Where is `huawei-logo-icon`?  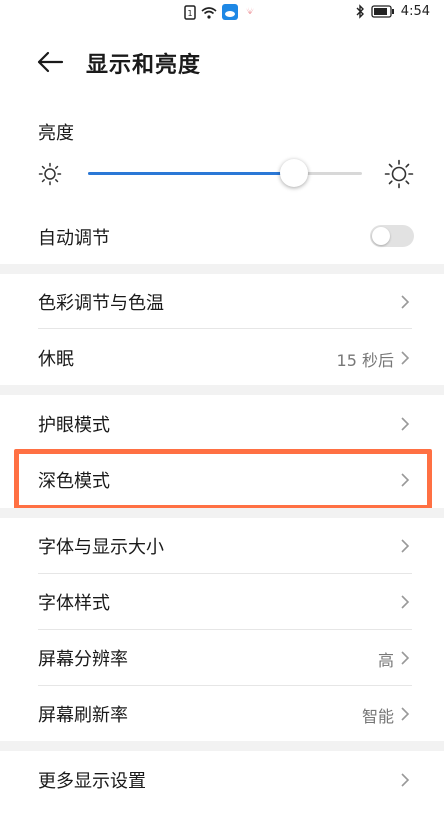 huawei-logo-icon is located at coordinates (250, 12).